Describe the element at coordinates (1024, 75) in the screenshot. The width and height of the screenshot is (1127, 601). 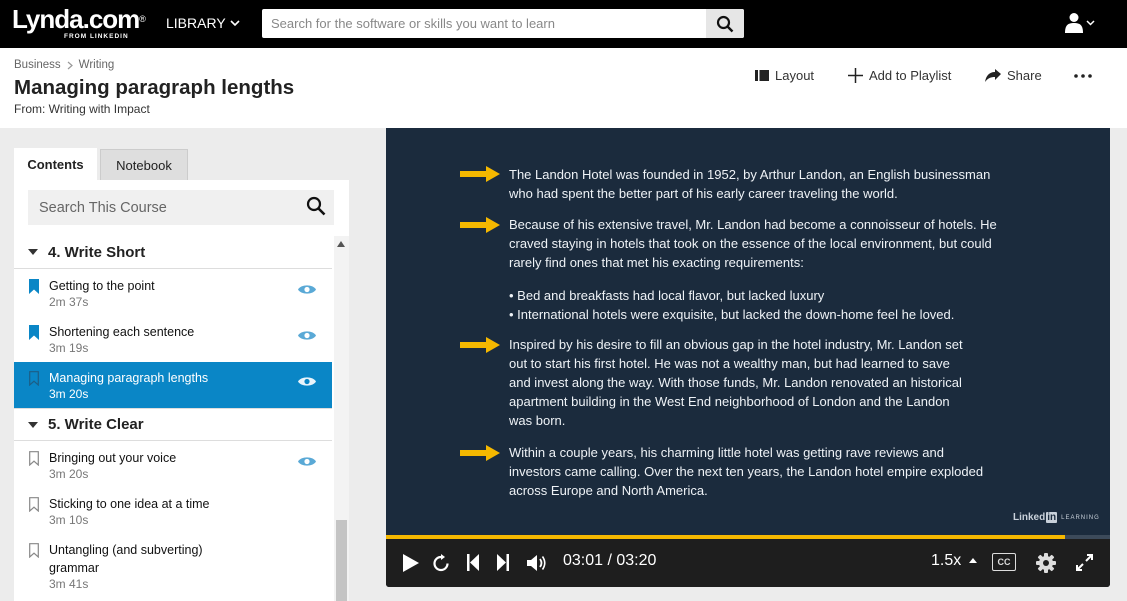
I see `share-label: Share` at that location.